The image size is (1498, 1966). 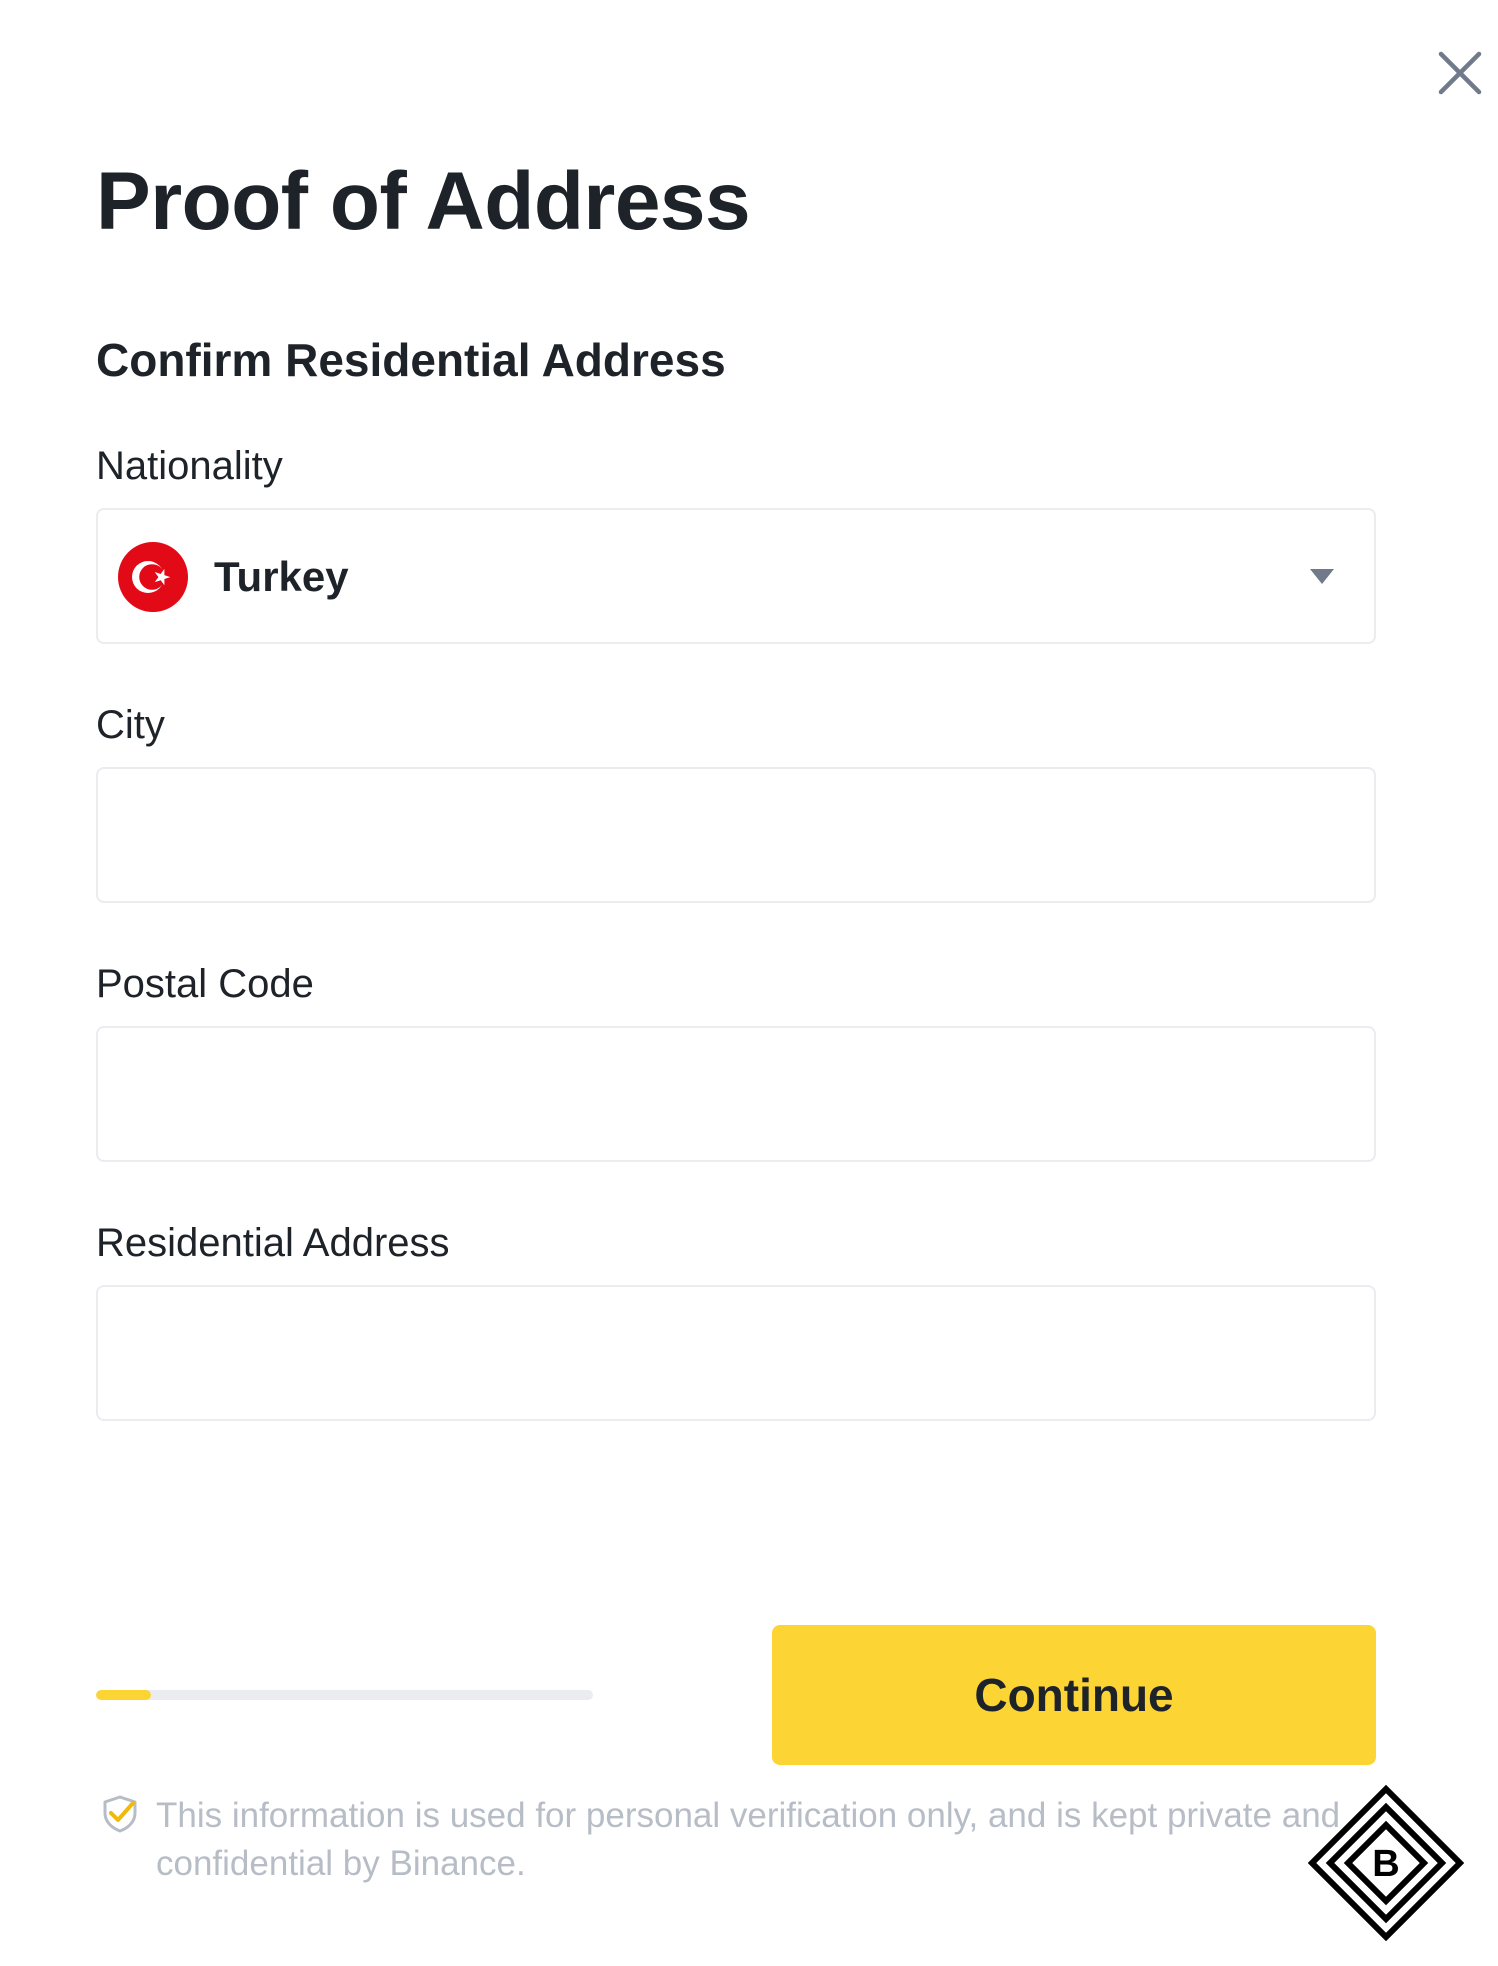 I want to click on postal-code-label: Postal Code, so click(x=205, y=984).